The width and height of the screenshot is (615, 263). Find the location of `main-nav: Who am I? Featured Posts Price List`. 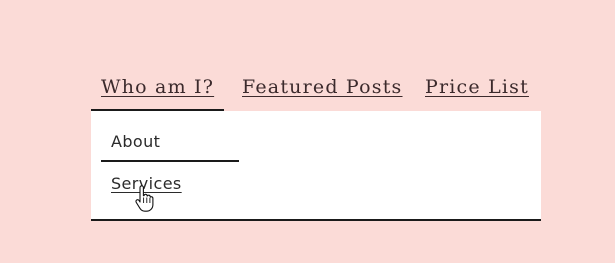

main-nav: Who am I? Featured Posts Price List is located at coordinates (316, 86).